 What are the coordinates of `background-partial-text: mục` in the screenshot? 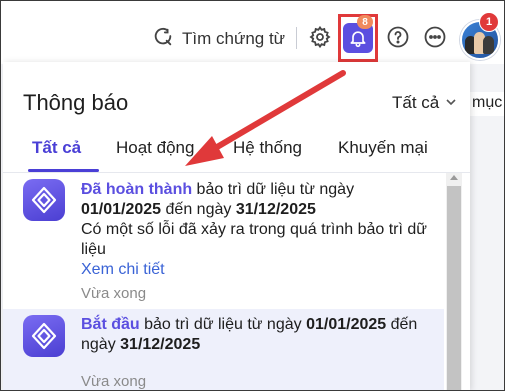 It's located at (486, 104).